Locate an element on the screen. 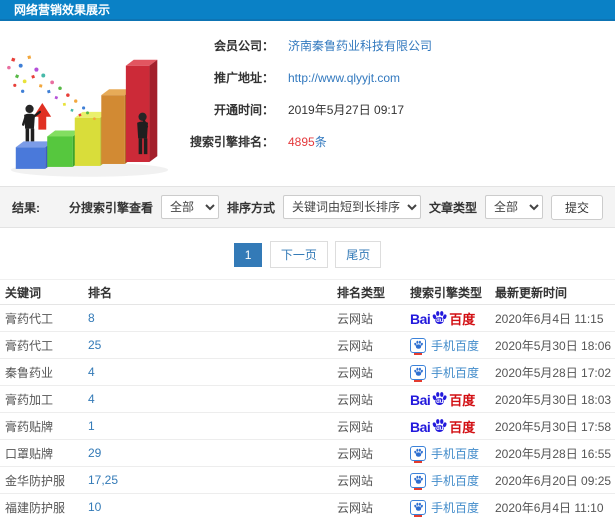  pagination: 1 下一页 尾页 is located at coordinates (307, 253).